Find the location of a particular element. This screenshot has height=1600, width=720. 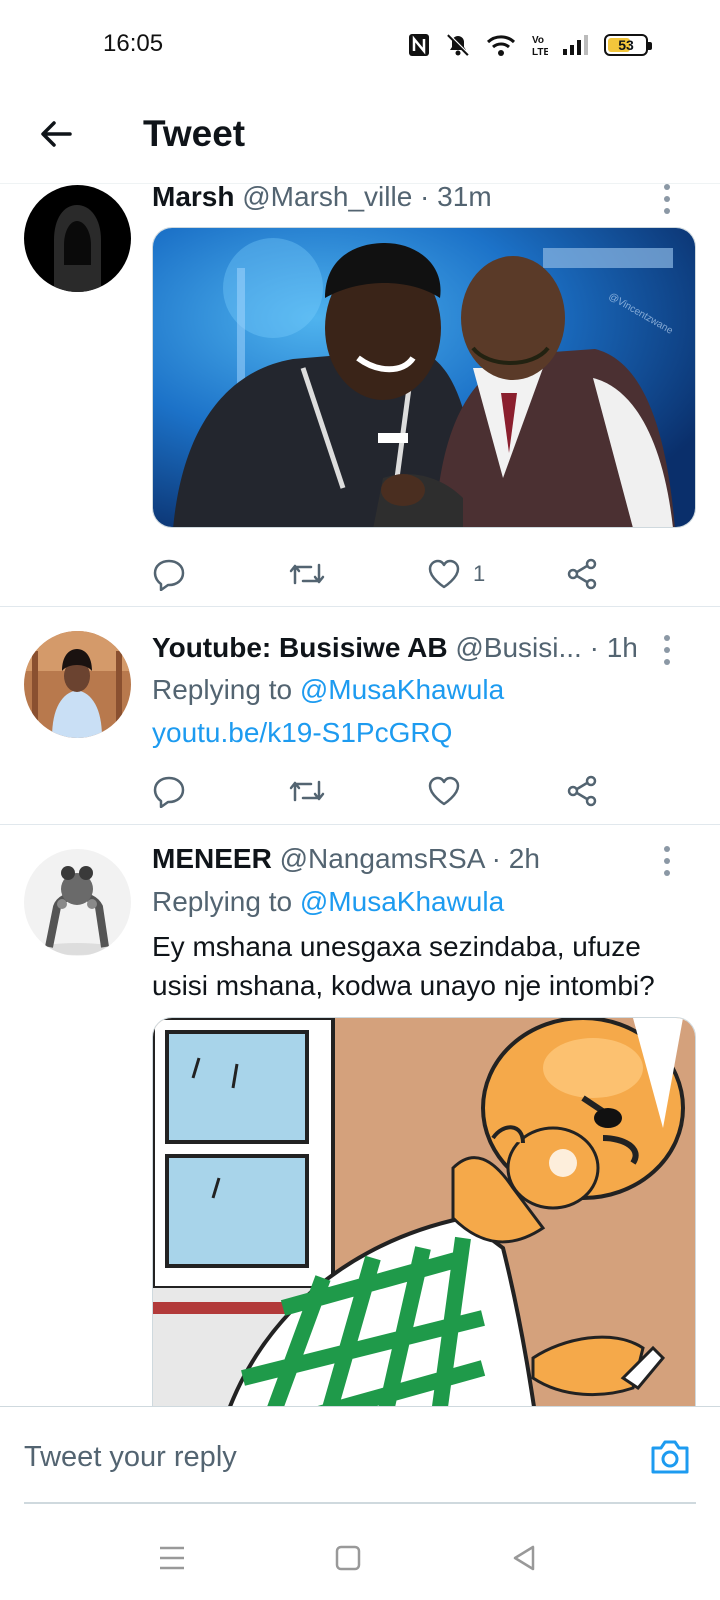

like-count: 1 is located at coordinates (479, 573).